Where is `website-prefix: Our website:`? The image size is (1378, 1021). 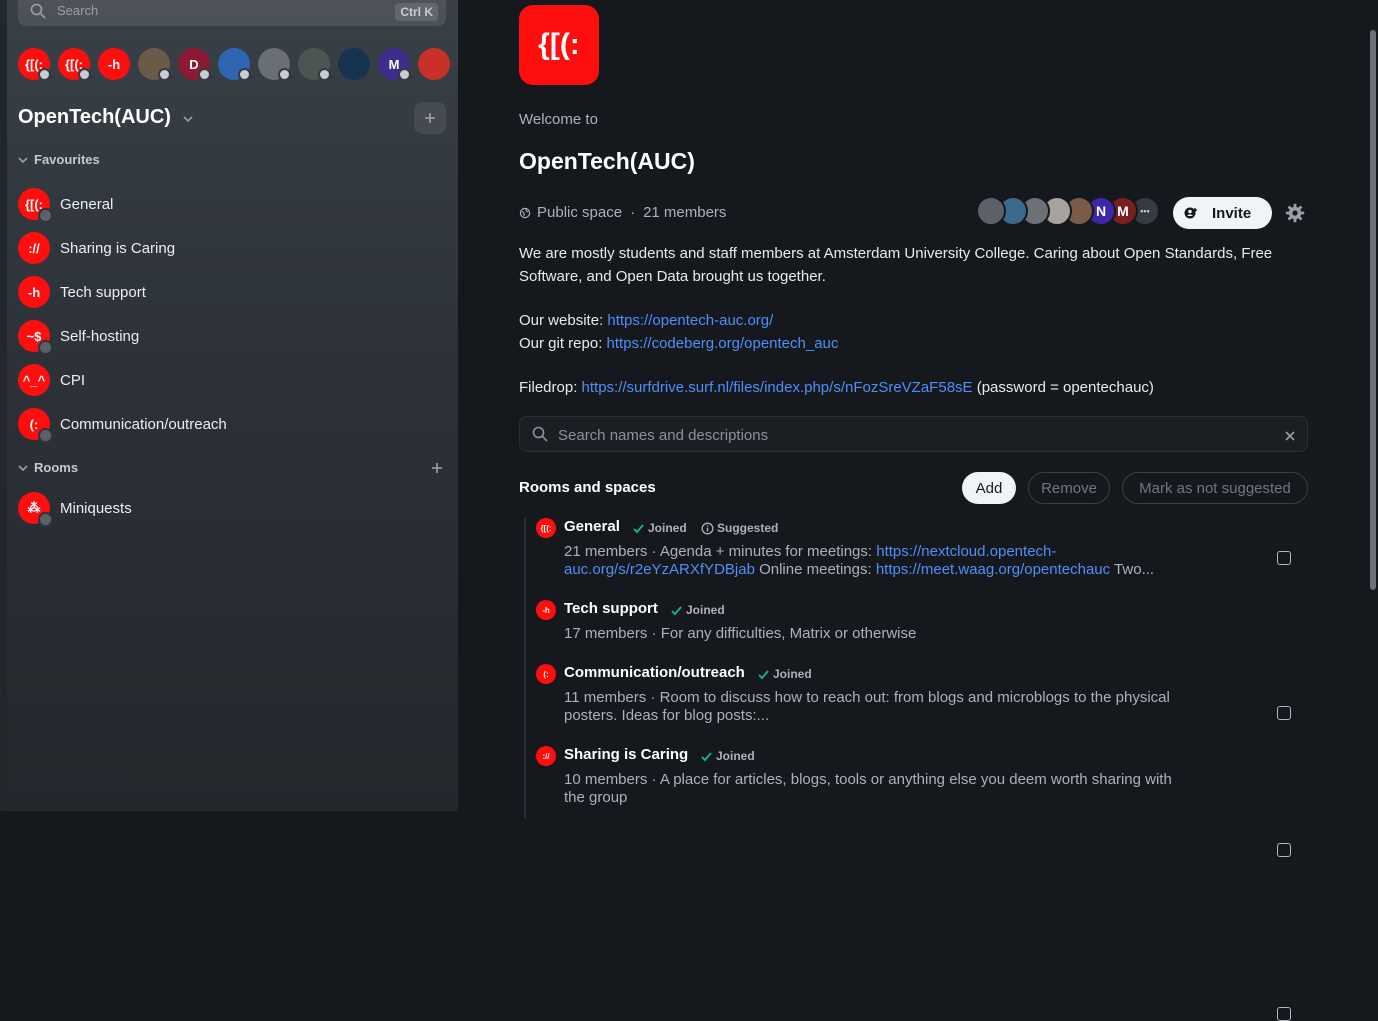
website-prefix: Our website: is located at coordinates (563, 320).